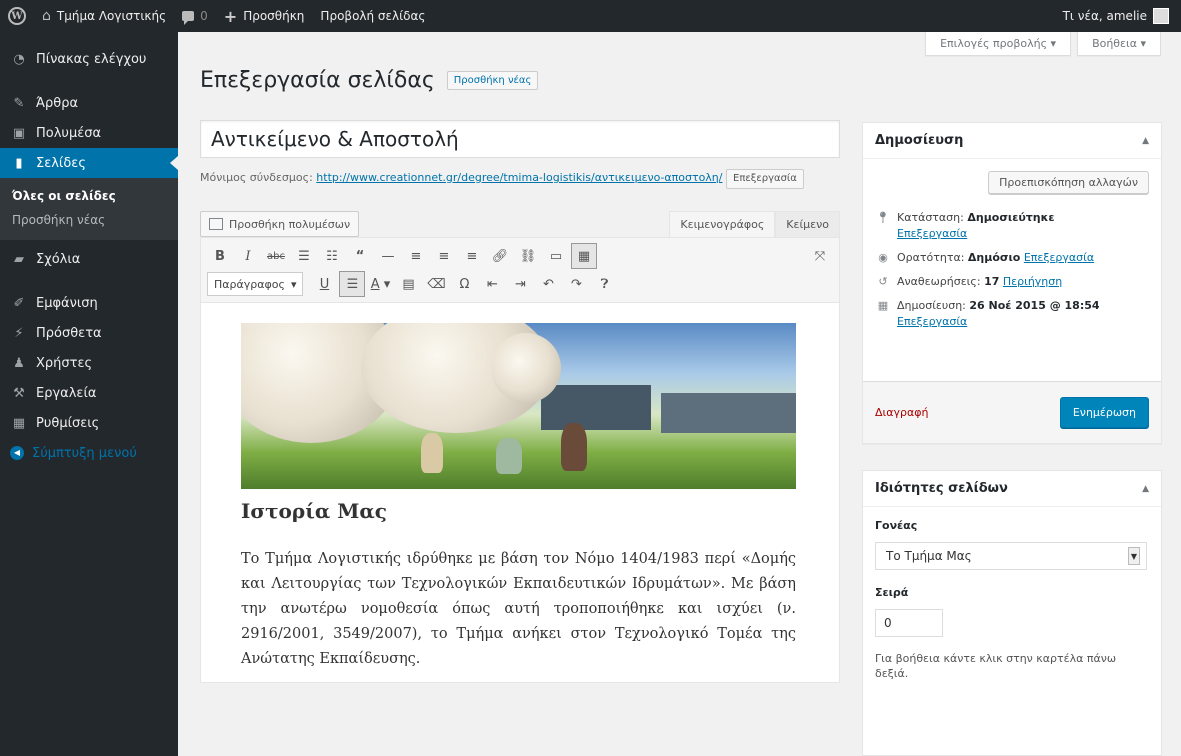  I want to click on screen-options-tab: Επιλογές προβολής ▾, so click(998, 44).